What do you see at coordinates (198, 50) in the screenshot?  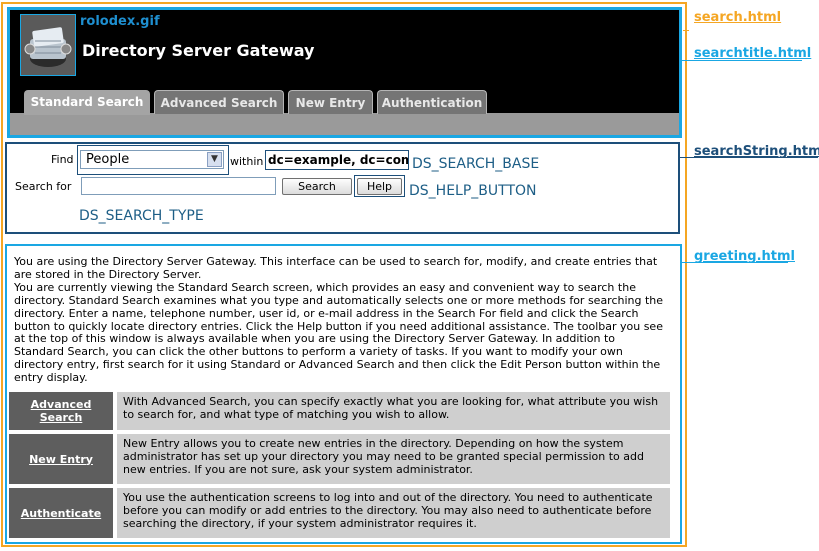 I see `app-title: Directory Server Gateway` at bounding box center [198, 50].